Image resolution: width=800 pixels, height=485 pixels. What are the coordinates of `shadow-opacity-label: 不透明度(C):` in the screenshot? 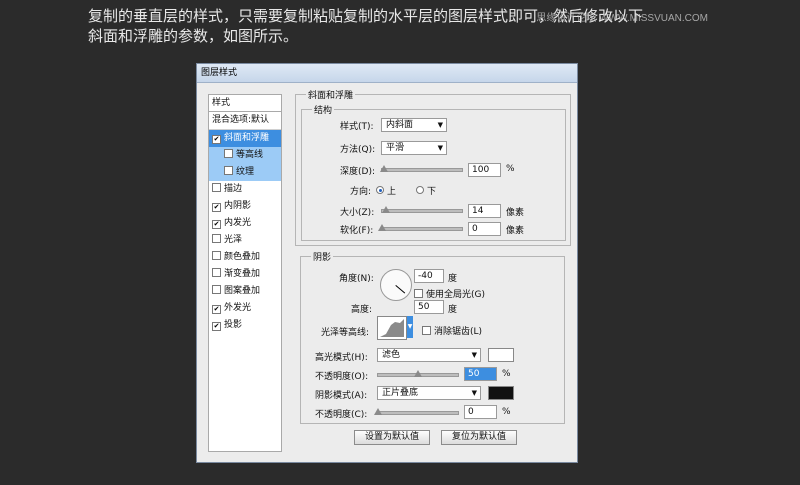 It's located at (341, 415).